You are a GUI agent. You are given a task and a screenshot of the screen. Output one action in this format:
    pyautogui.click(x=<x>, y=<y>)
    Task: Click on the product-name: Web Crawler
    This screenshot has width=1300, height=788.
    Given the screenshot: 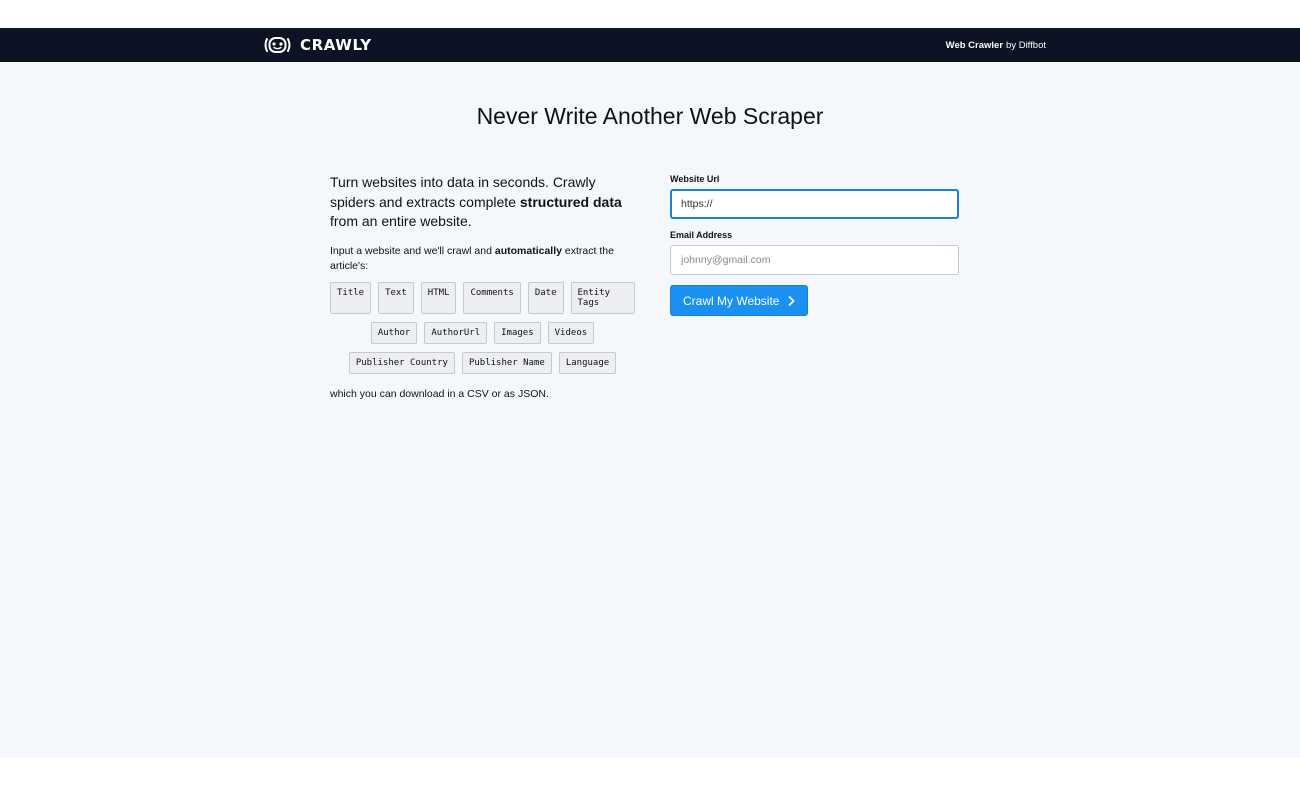 What is the action you would take?
    pyautogui.click(x=974, y=45)
    